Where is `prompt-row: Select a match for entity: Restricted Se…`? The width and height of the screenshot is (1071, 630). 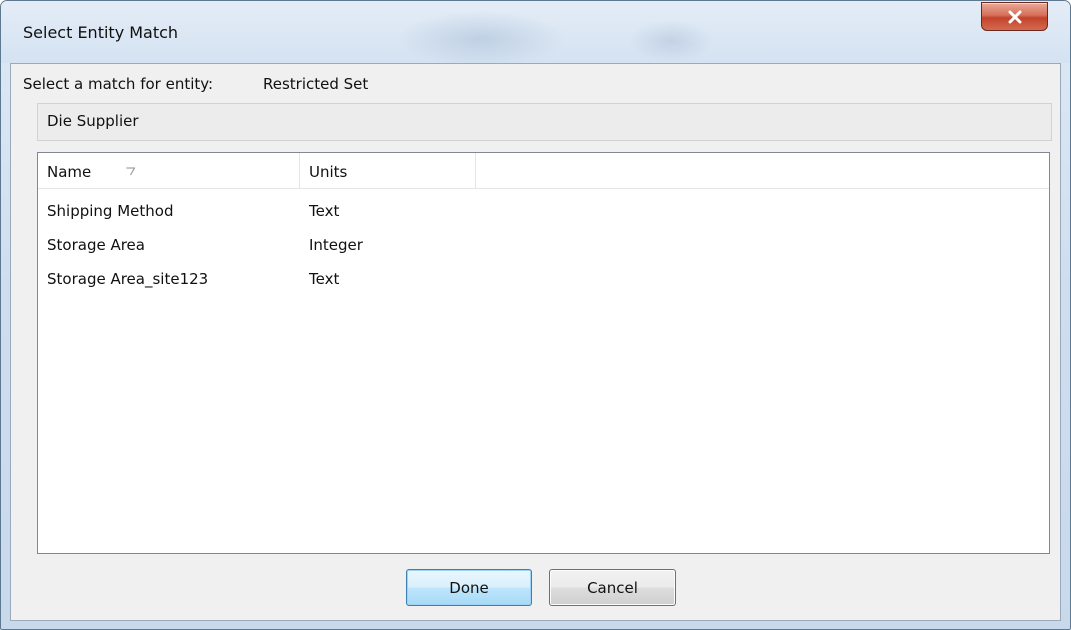
prompt-row: Select a match for entity: Restricted Se… is located at coordinates (195, 84).